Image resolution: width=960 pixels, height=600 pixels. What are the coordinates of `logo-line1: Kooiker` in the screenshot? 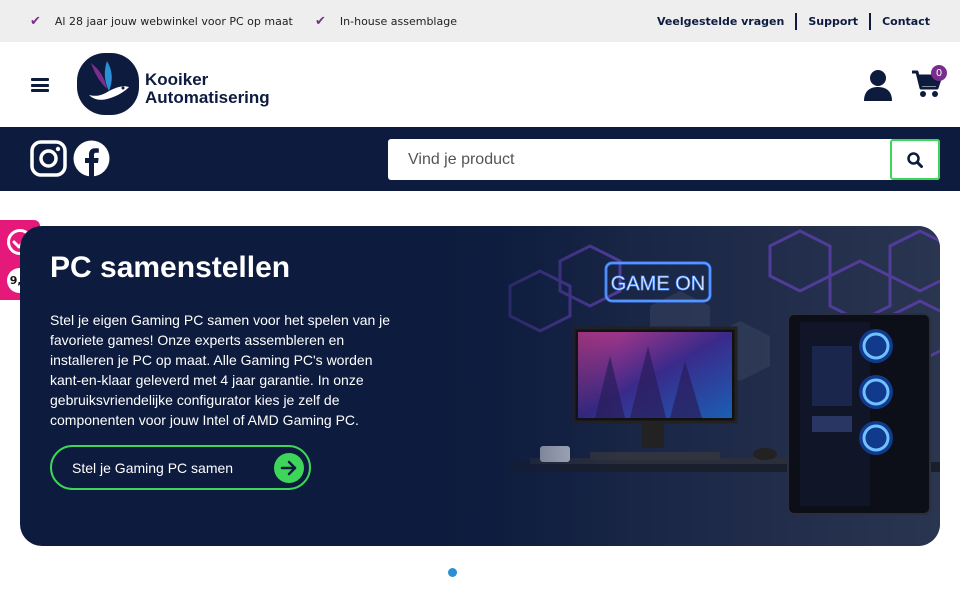 It's located at (177, 79).